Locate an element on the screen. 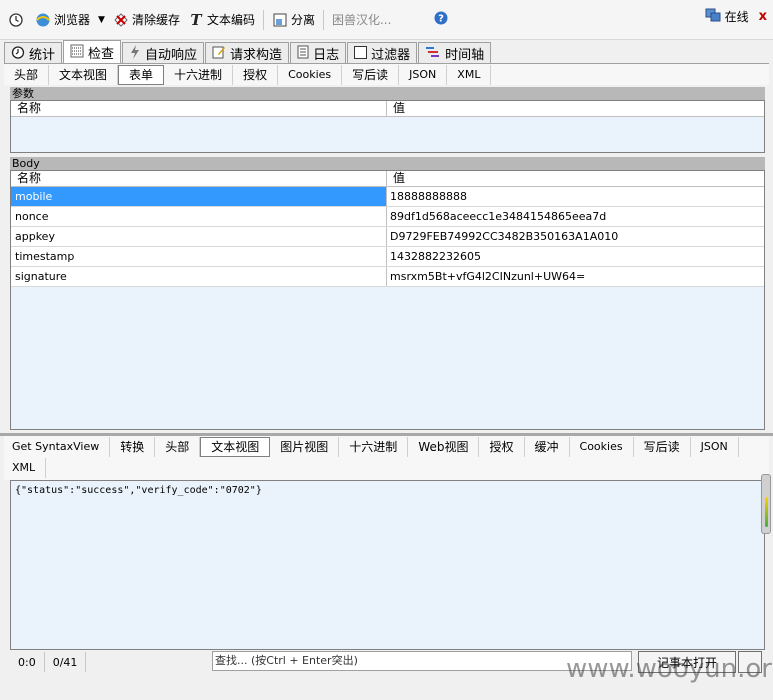  timeline-icon is located at coordinates (433, 53).